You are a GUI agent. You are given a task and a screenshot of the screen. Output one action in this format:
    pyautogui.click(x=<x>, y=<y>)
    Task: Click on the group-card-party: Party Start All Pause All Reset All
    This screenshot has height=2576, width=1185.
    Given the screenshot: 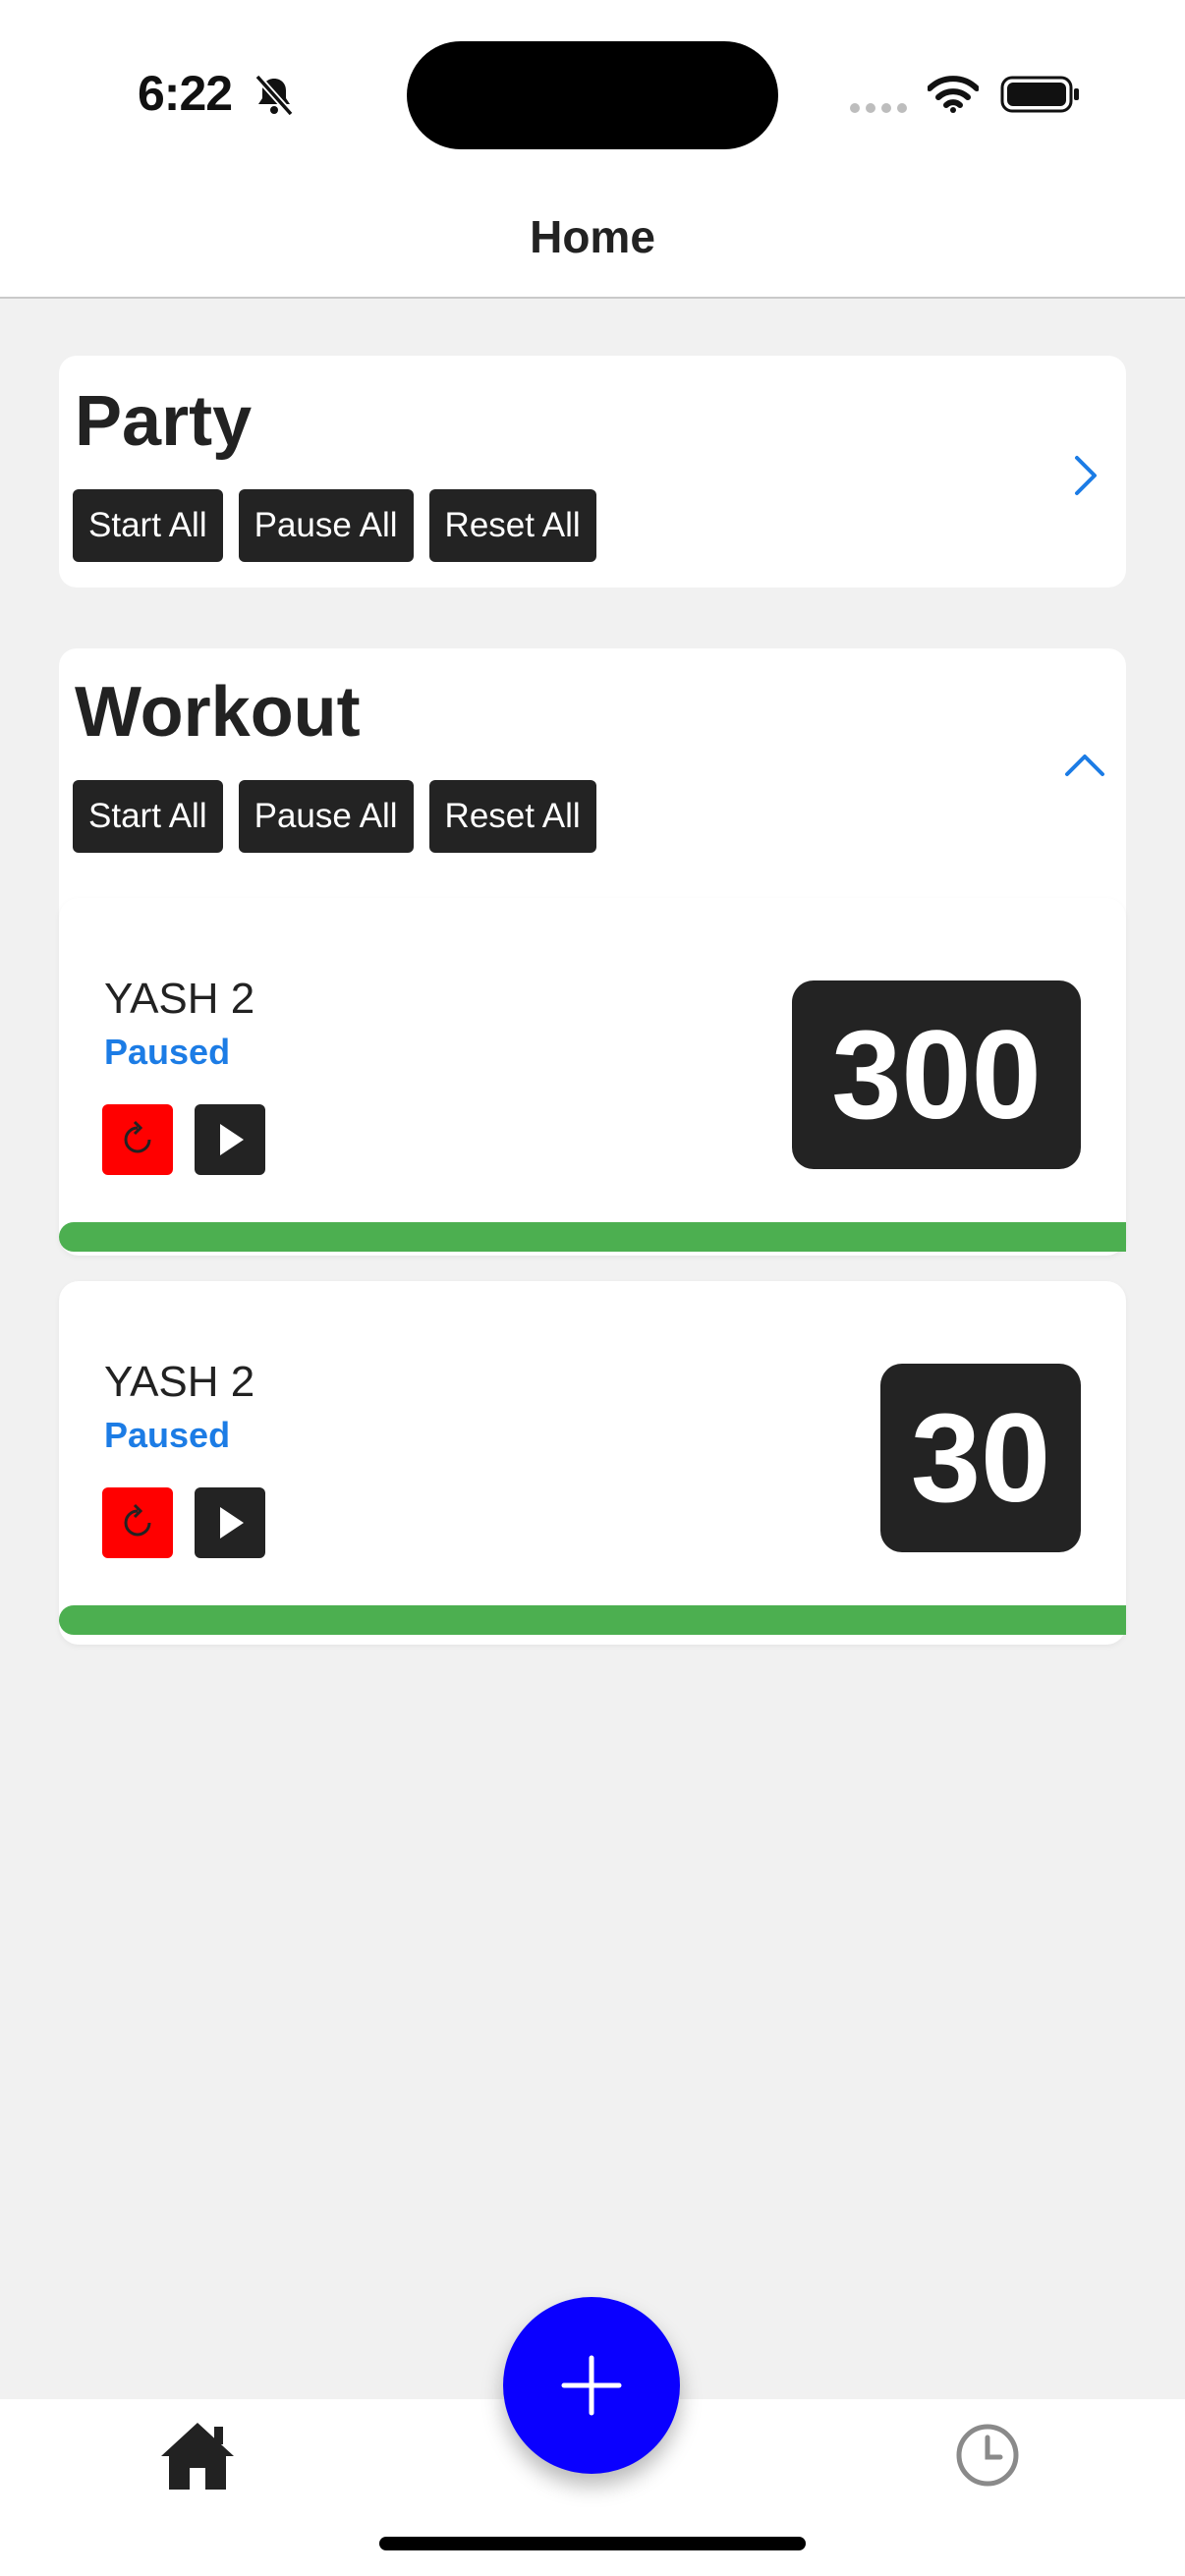 What is the action you would take?
    pyautogui.click(x=592, y=472)
    